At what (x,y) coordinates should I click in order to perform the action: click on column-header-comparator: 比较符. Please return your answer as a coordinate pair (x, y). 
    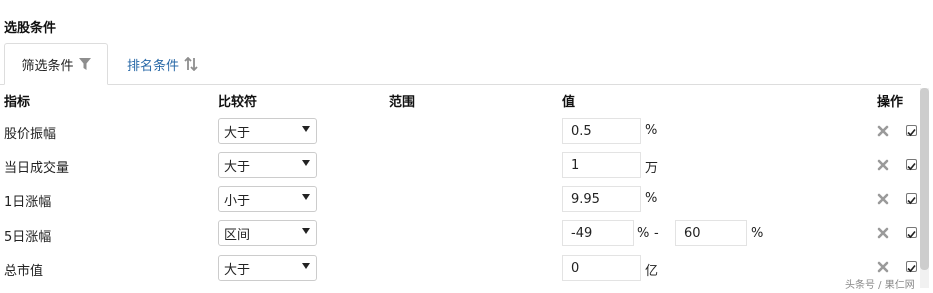
    Looking at the image, I should click on (238, 102).